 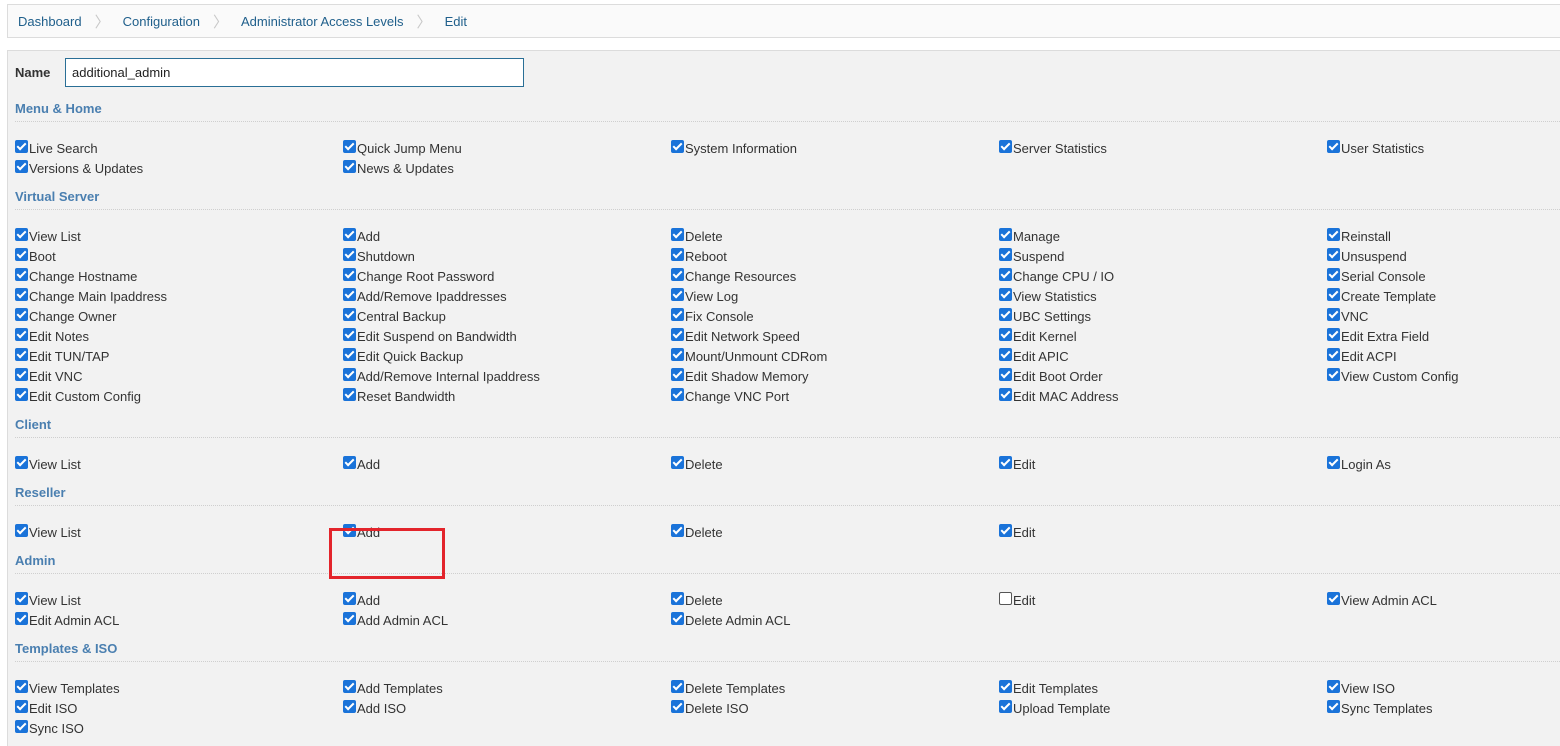 I want to click on permission-client-delete: Delete, so click(x=697, y=464).